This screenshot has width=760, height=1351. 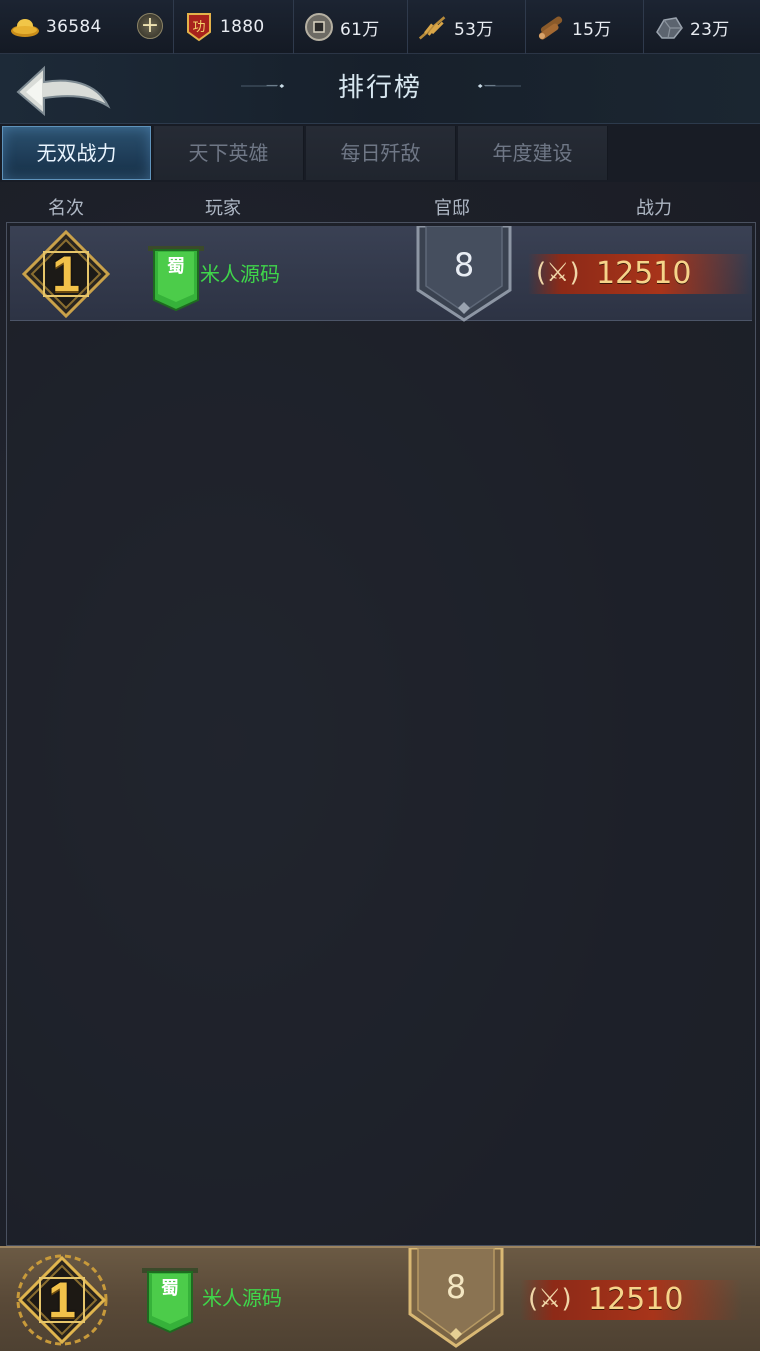 I want to click on self-rank-row: 1 蜀 米人源码 8 (⚔) 12510, so click(x=380, y=1298).